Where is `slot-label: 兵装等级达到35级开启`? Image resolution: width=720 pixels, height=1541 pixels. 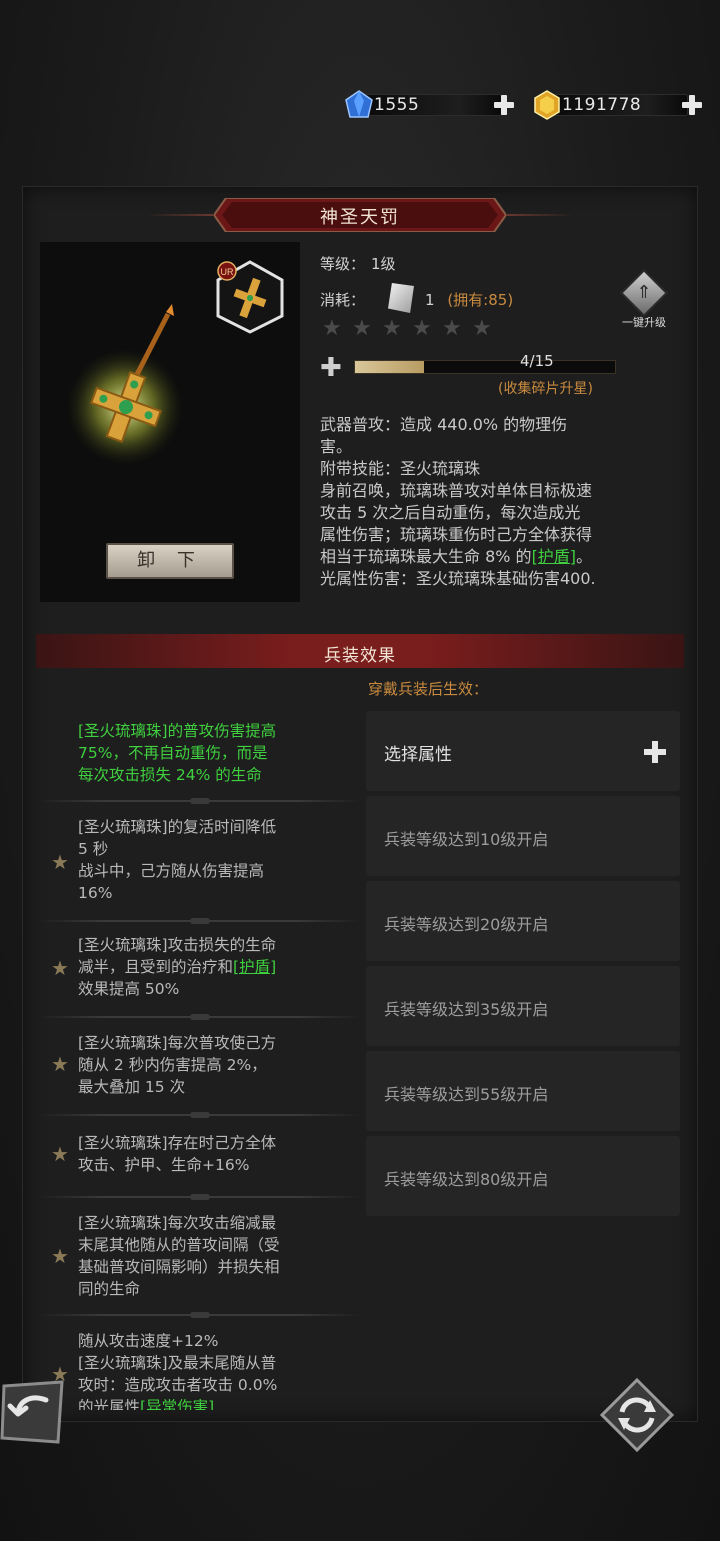 slot-label: 兵装等级达到35级开启 is located at coordinates (466, 1009).